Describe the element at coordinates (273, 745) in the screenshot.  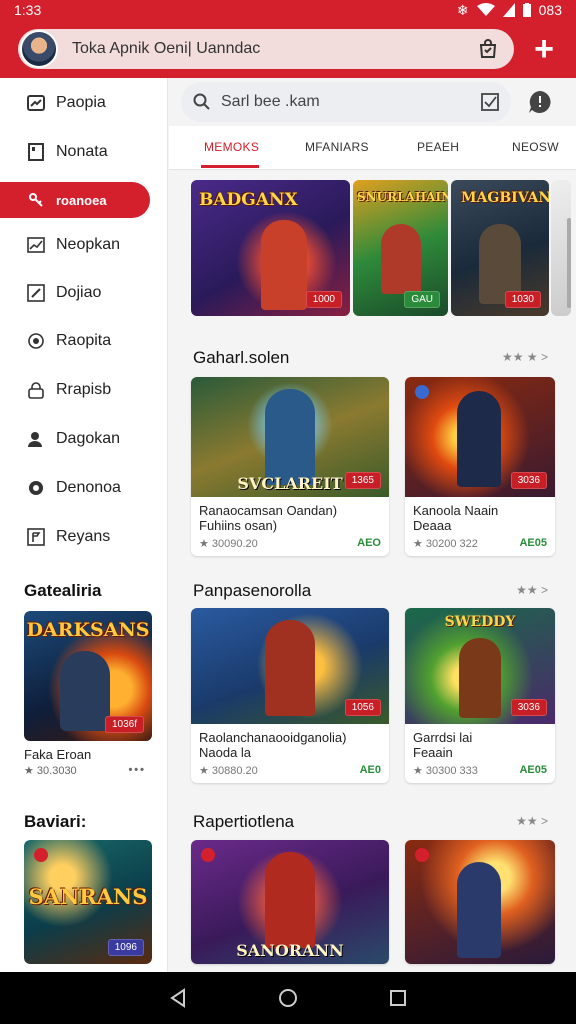
I see `game-name: Raolanchanaooidganolia) Naoda la` at that location.